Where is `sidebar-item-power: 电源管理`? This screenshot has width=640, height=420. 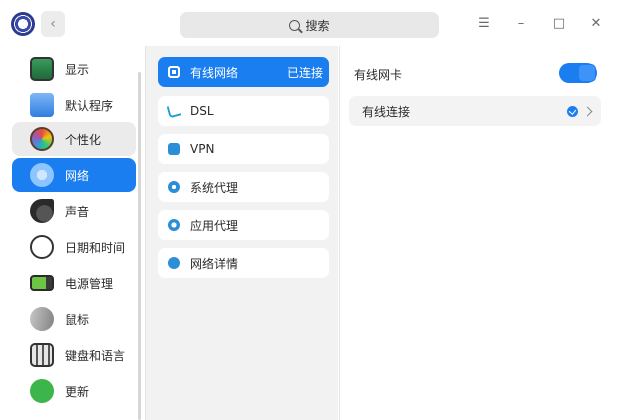 sidebar-item-power: 电源管理 is located at coordinates (74, 283).